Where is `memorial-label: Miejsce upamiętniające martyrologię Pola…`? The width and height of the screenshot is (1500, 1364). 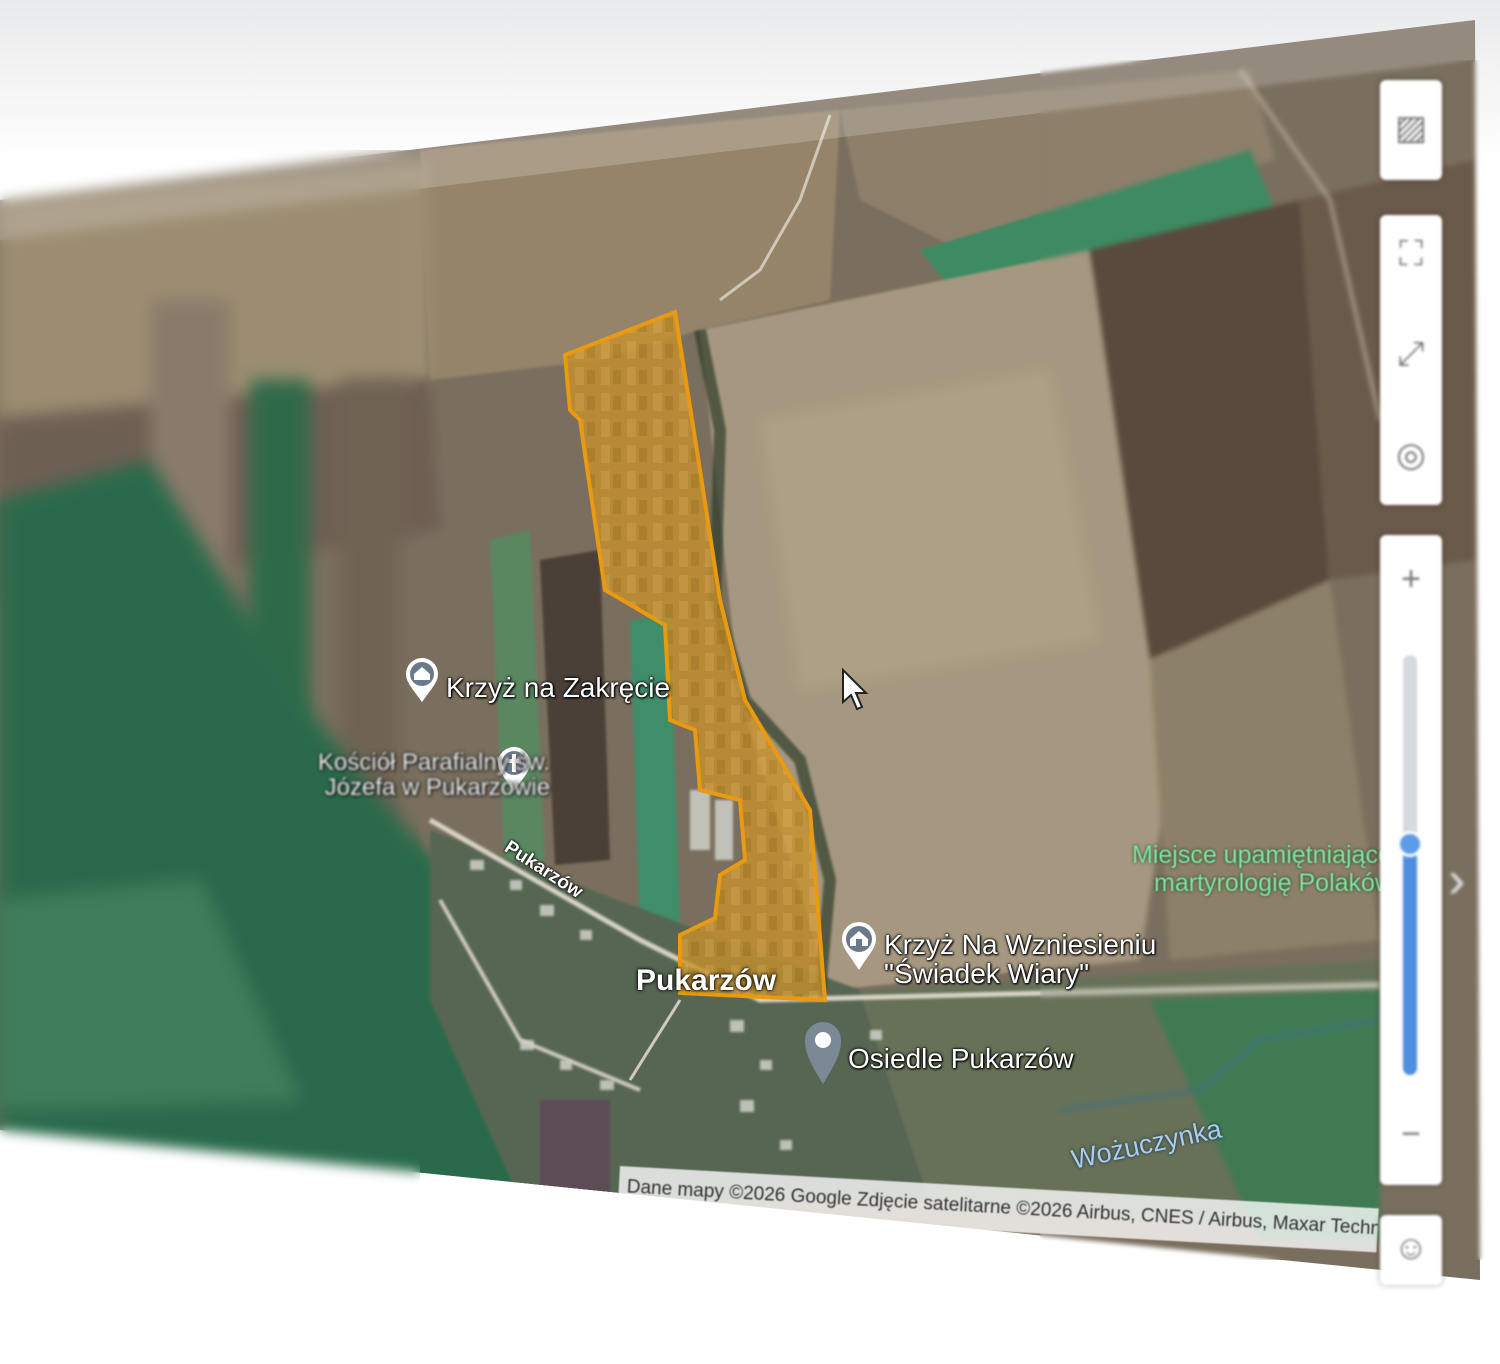
memorial-label: Miejsce upamiętniające martyrologię Pola… is located at coordinates (1262, 869).